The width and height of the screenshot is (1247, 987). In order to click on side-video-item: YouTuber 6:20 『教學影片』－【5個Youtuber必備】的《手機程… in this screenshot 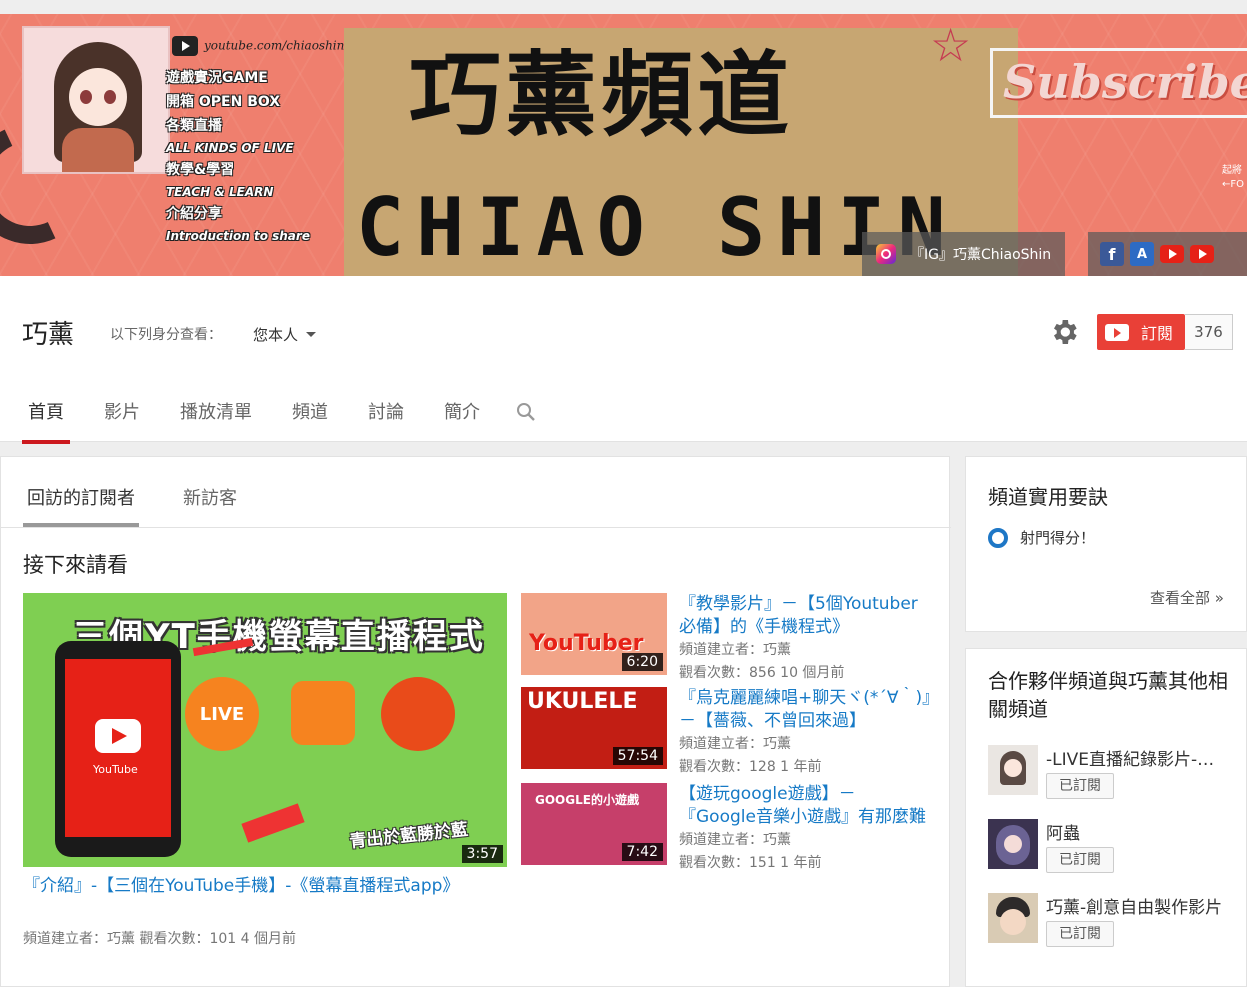, I will do `click(726, 637)`.